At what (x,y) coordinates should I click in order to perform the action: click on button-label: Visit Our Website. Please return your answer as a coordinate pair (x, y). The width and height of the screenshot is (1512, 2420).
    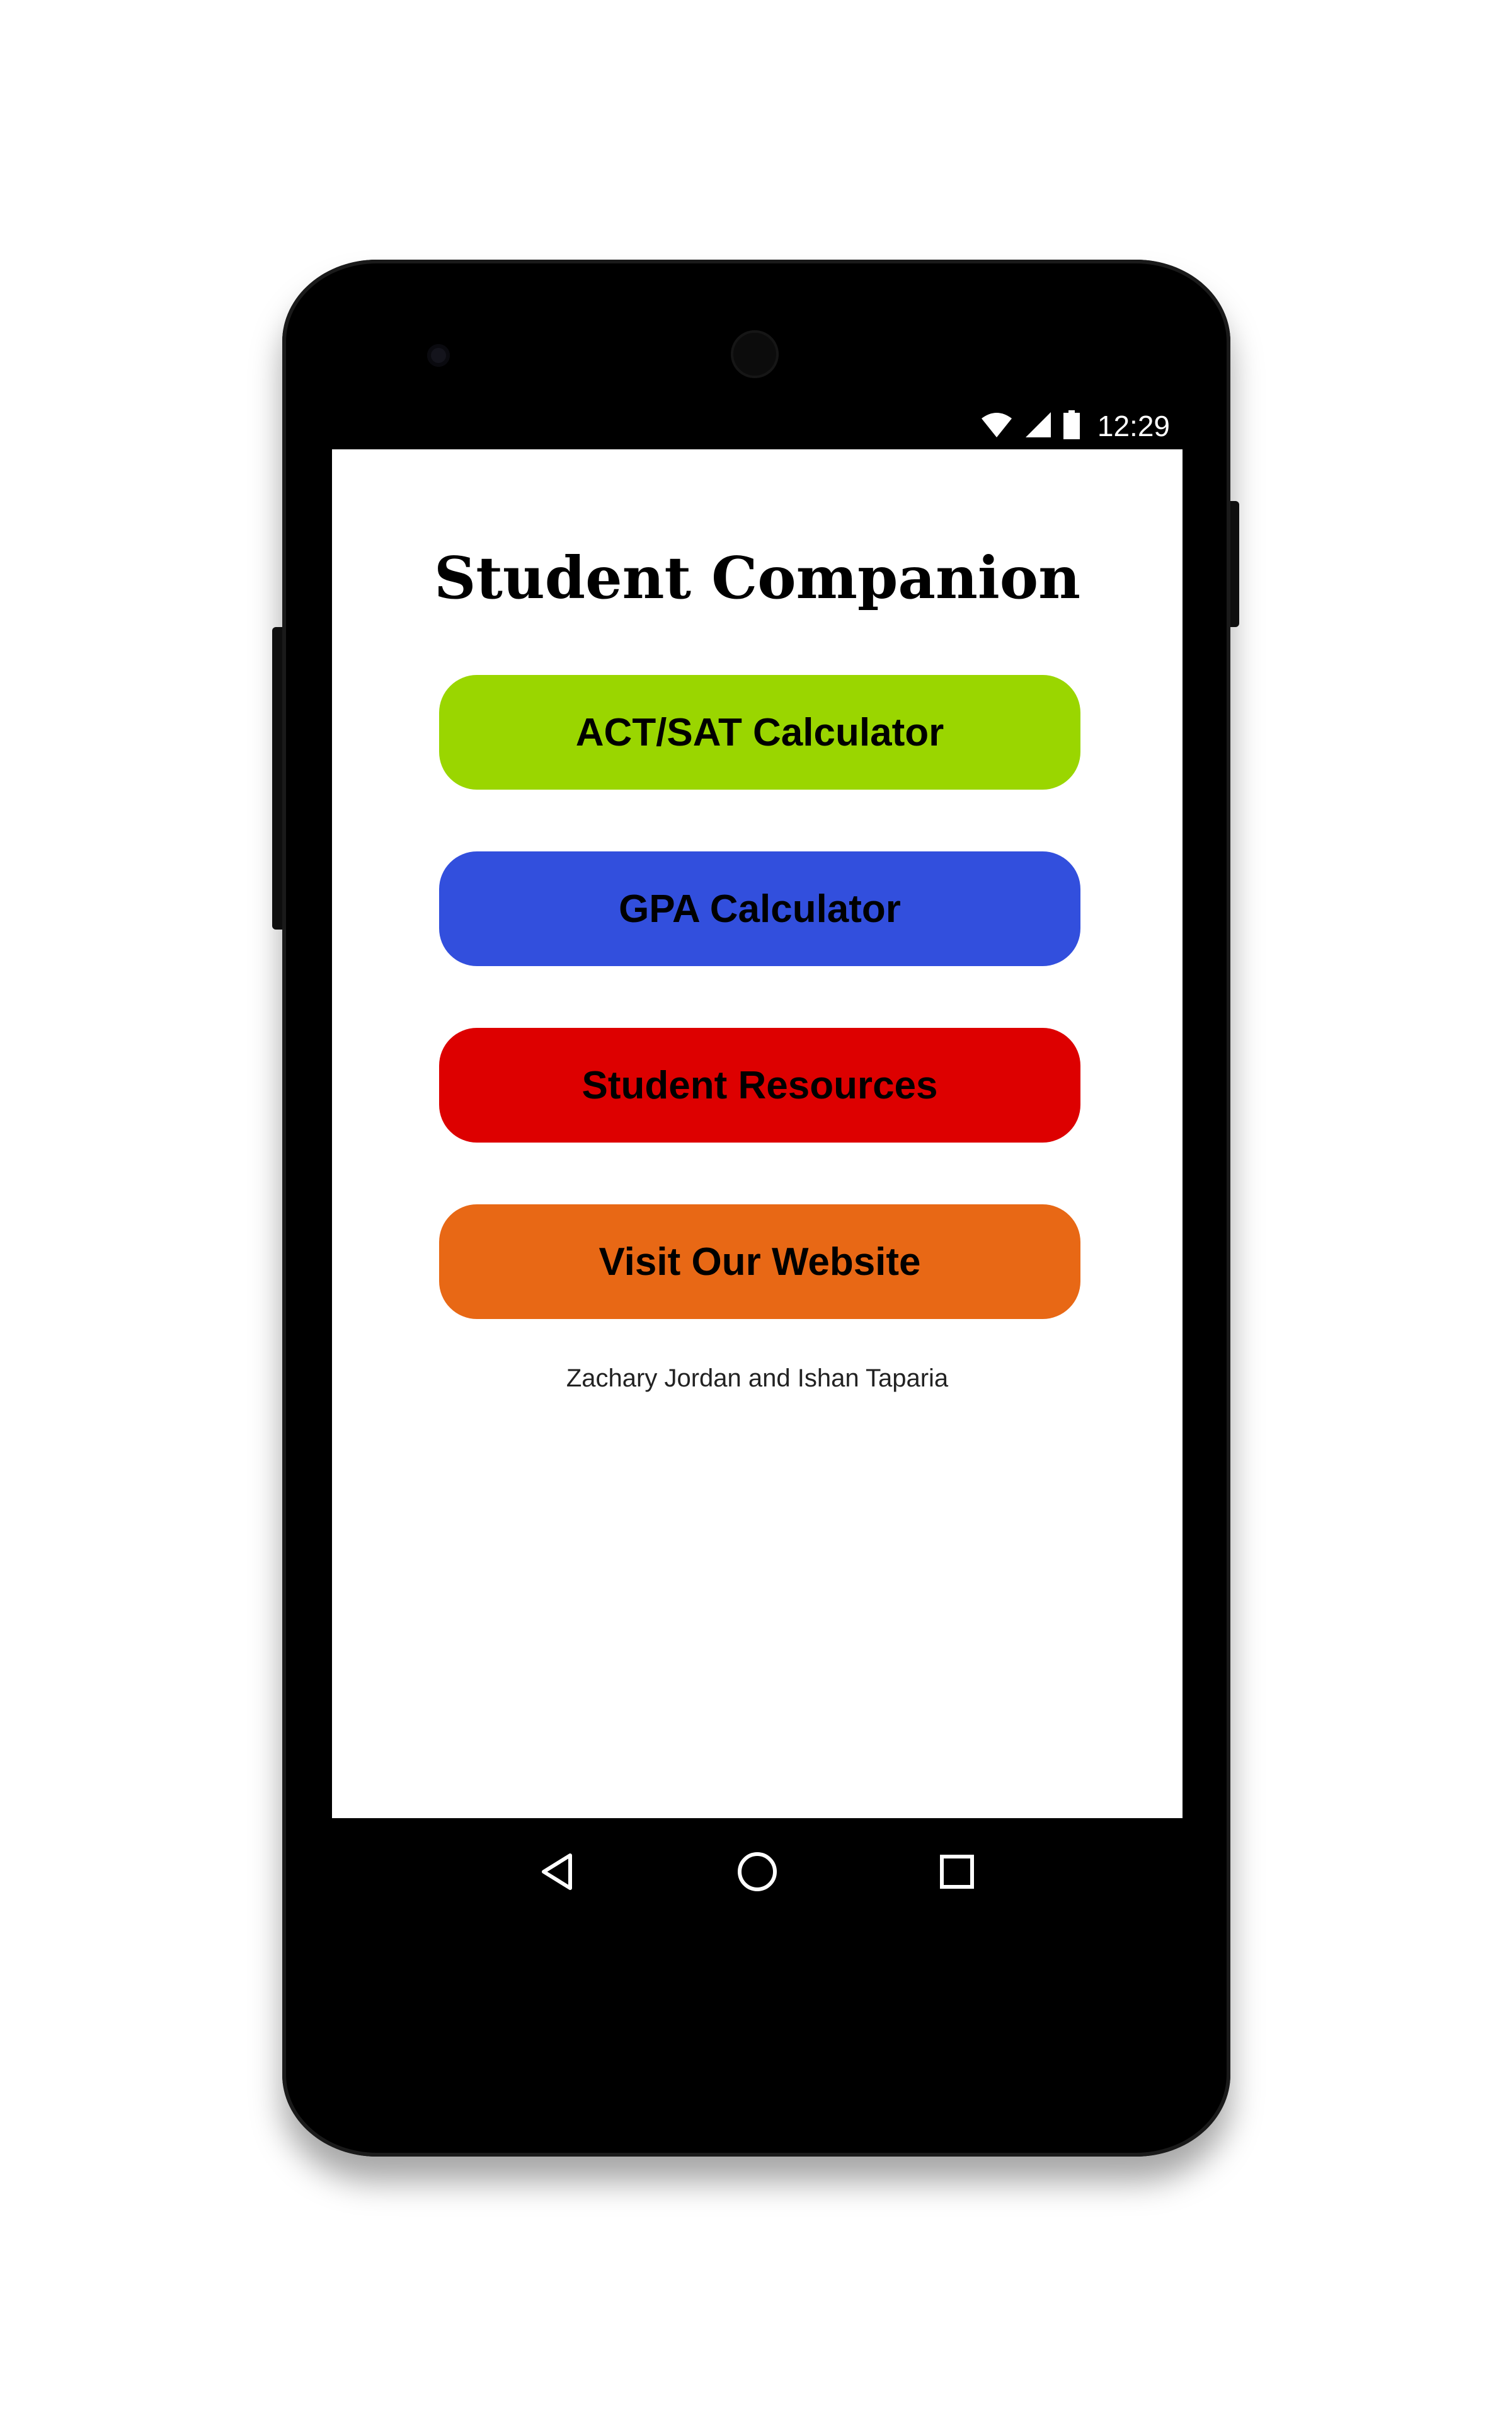
    Looking at the image, I should click on (759, 1262).